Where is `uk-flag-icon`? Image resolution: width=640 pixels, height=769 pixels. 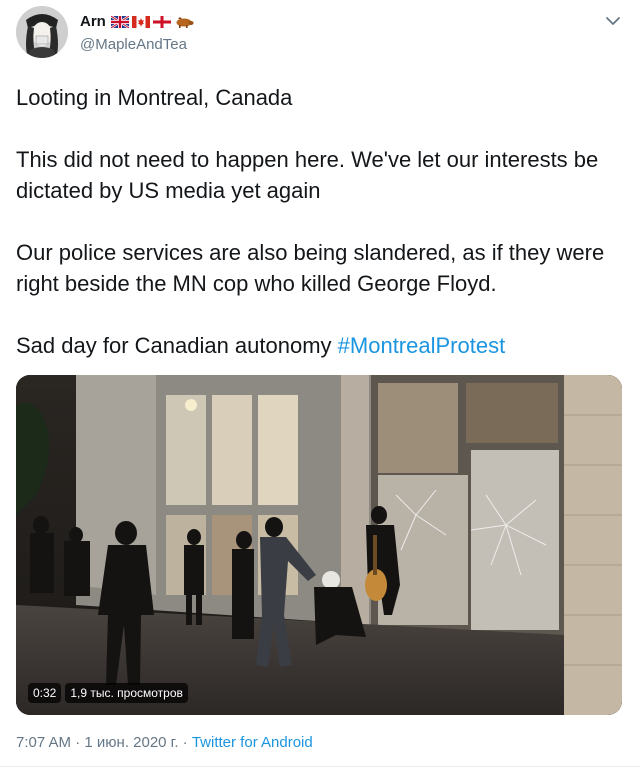 uk-flag-icon is located at coordinates (119, 21).